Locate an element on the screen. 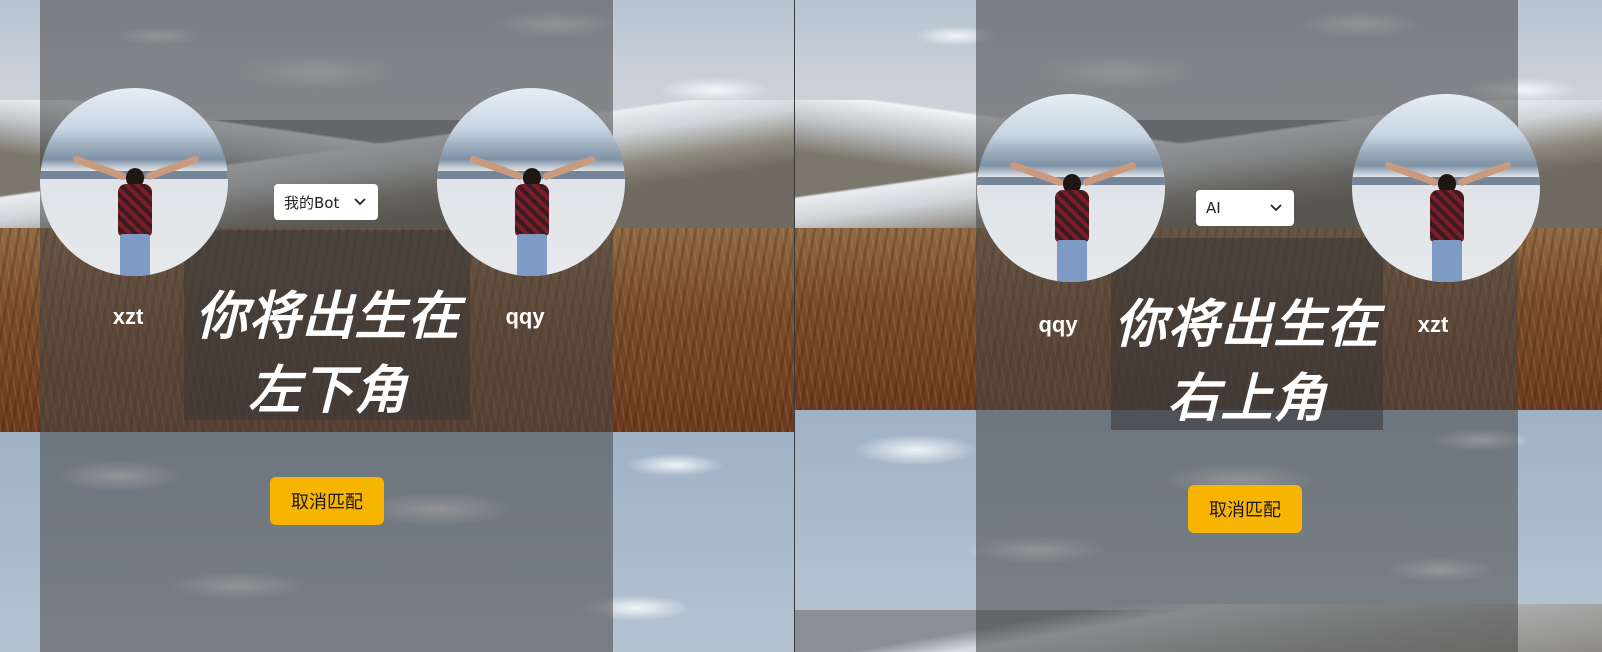 The height and width of the screenshot is (652, 1602). bot-select-value: 我的Bot is located at coordinates (312, 202).